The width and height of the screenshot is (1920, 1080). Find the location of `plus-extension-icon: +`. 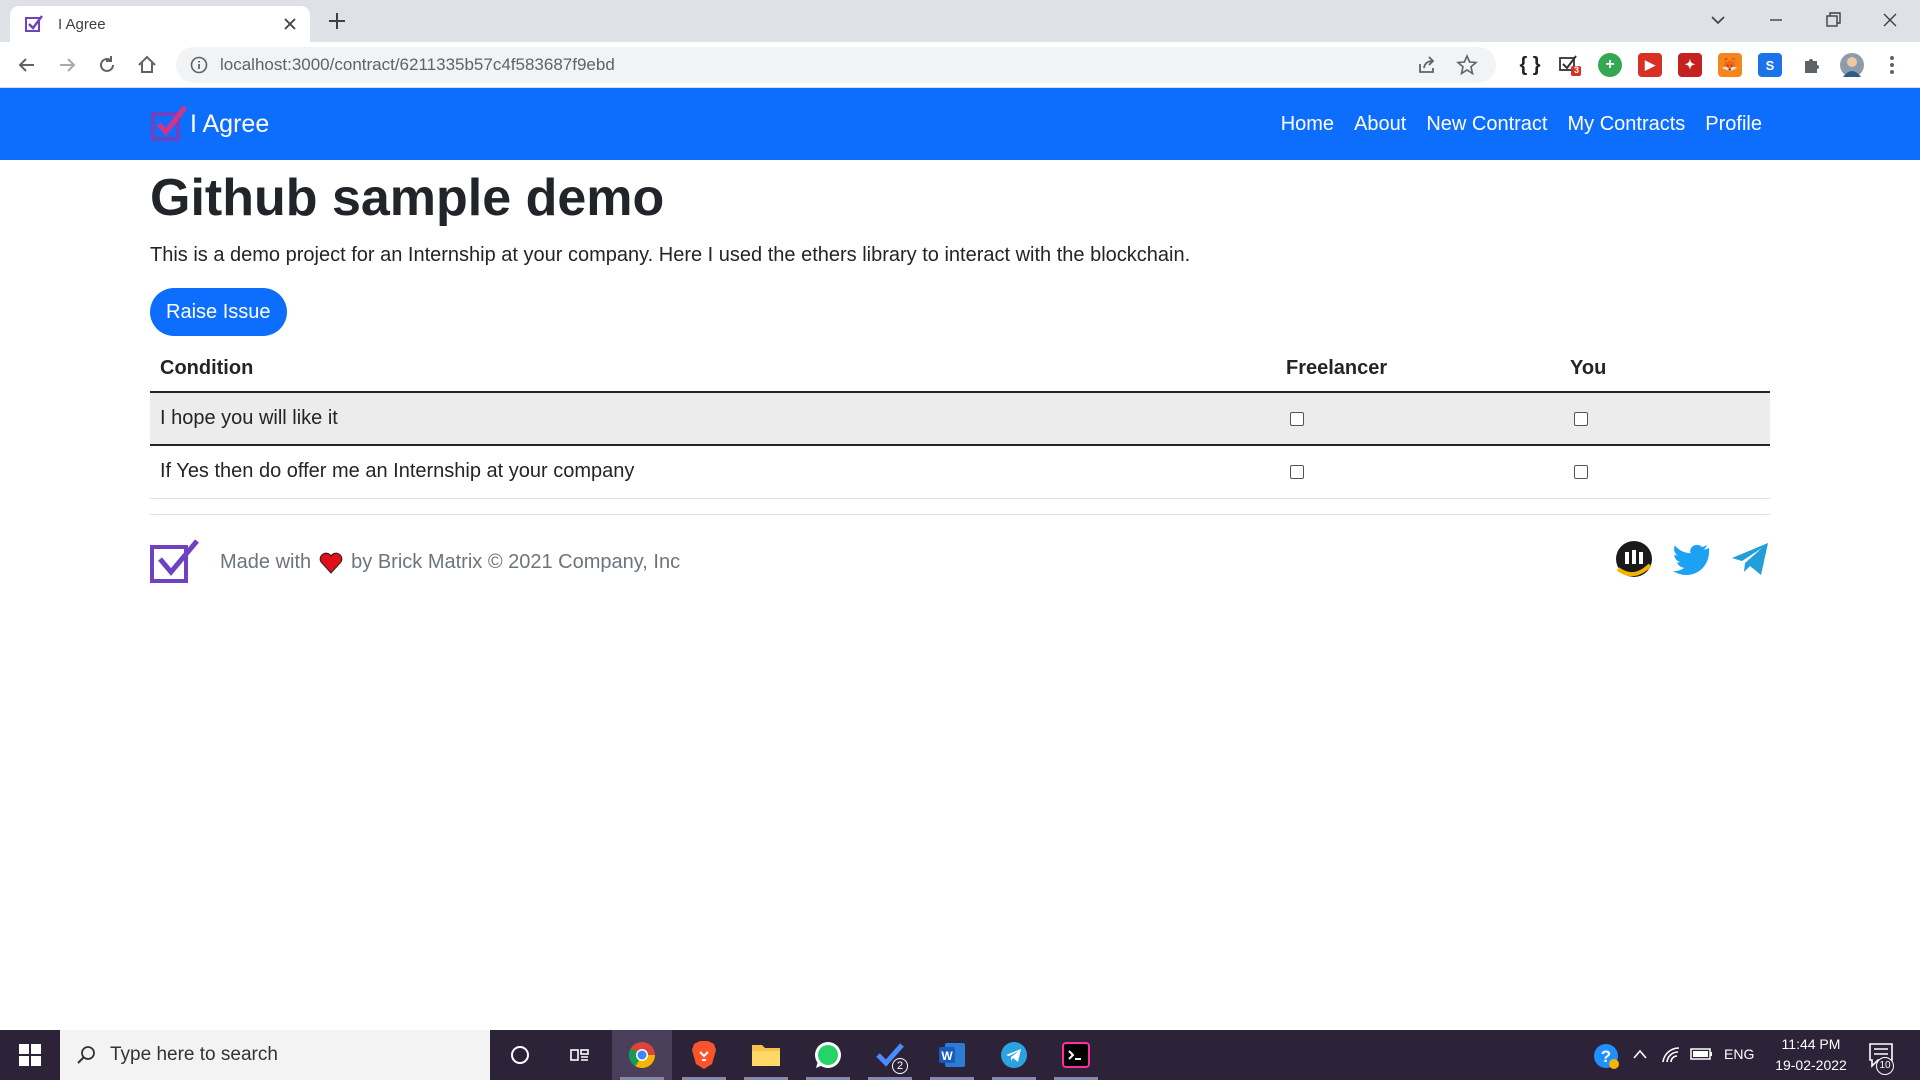

plus-extension-icon: + is located at coordinates (1610, 65).